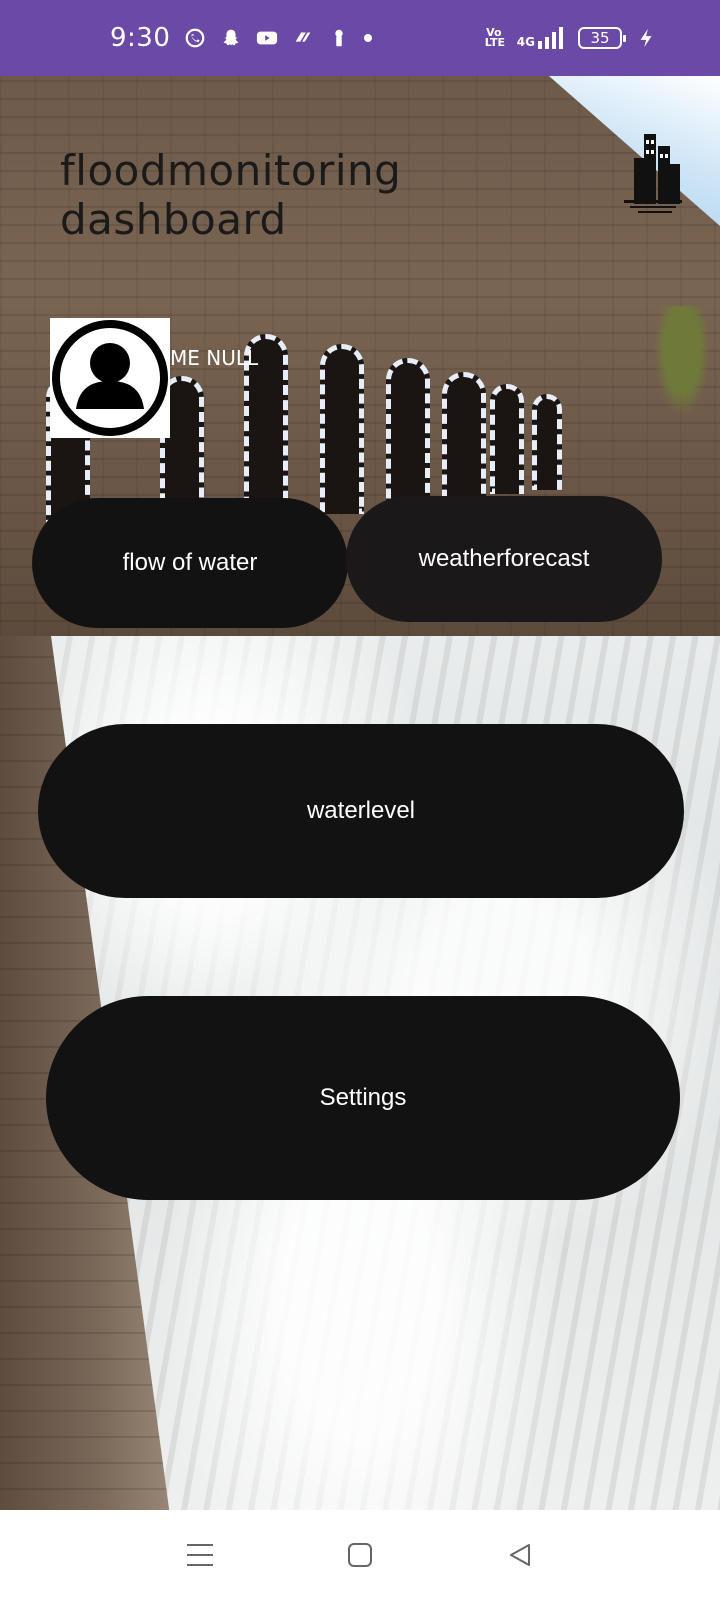  I want to click on more-notifications-dot, so click(368, 38).